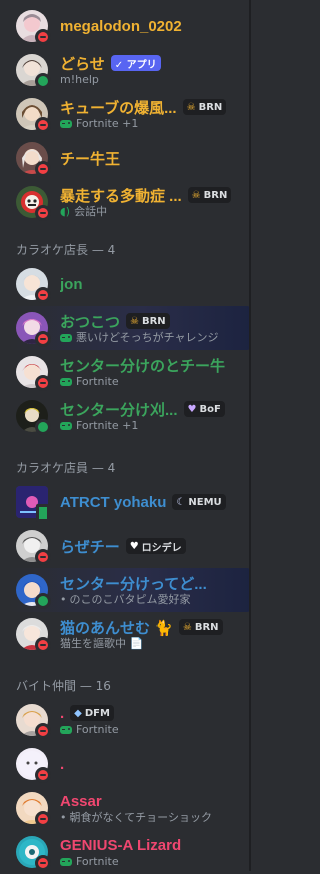  Describe the element at coordinates (90, 322) in the screenshot. I see `member-name: おつこつ` at that location.